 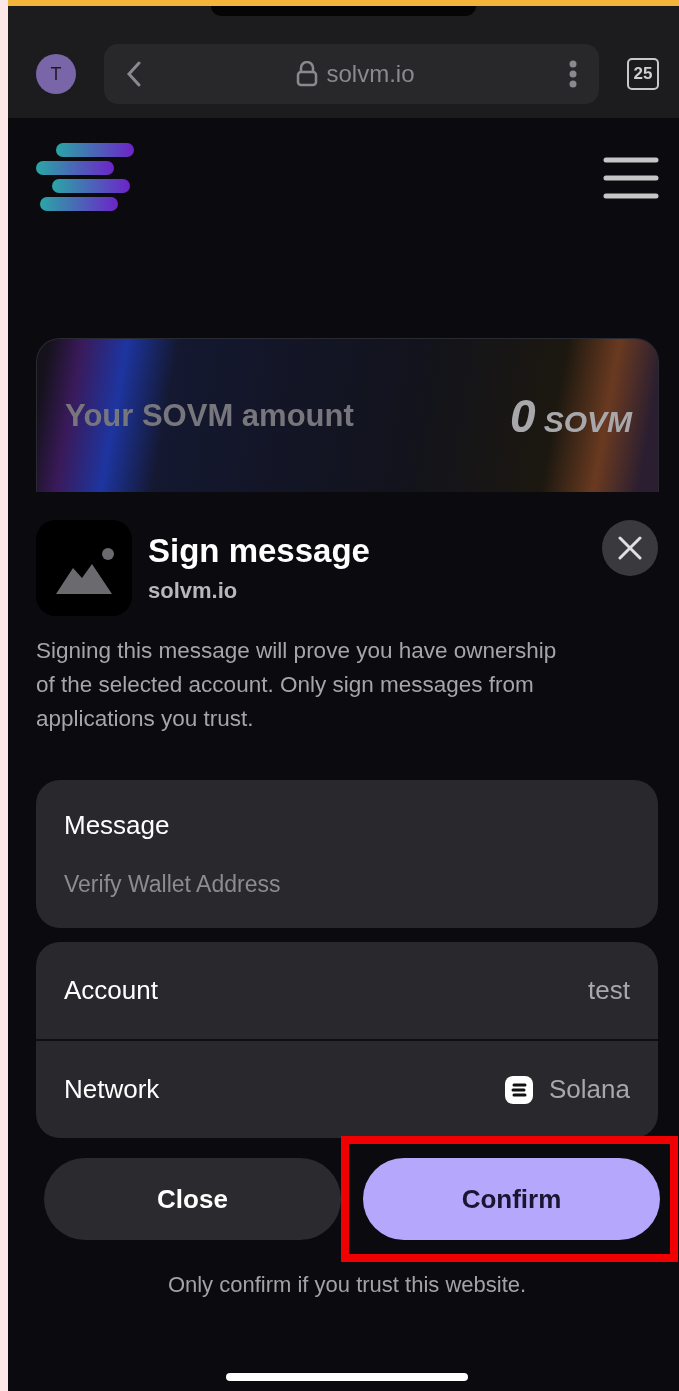 I want to click on menu-icon, so click(x=631, y=178).